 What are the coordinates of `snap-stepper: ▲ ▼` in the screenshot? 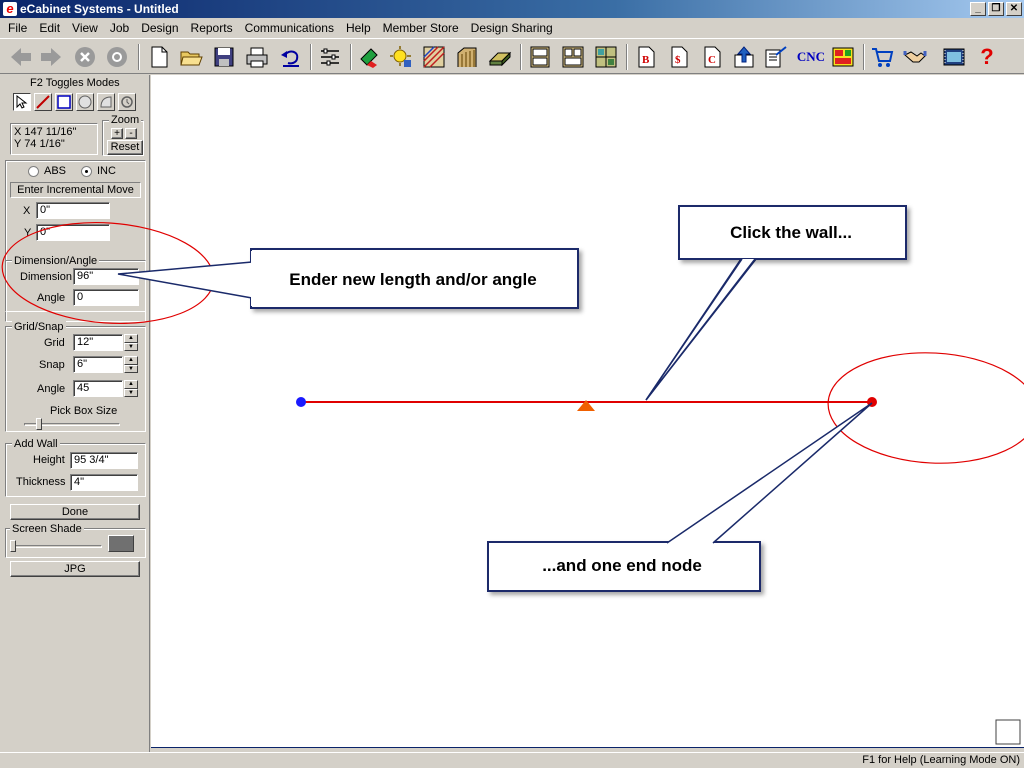 It's located at (131, 364).